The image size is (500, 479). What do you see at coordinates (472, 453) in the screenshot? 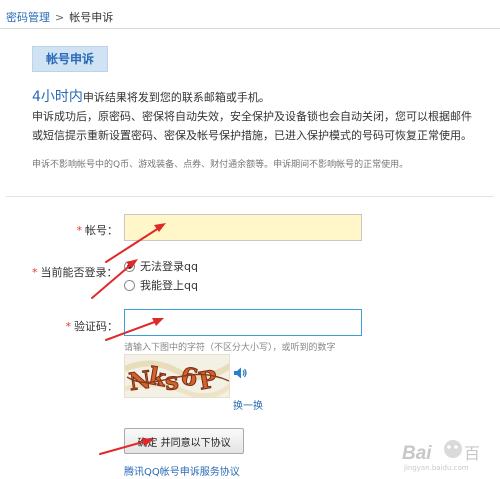
I see `watermark-logo-text-2: 百` at bounding box center [472, 453].